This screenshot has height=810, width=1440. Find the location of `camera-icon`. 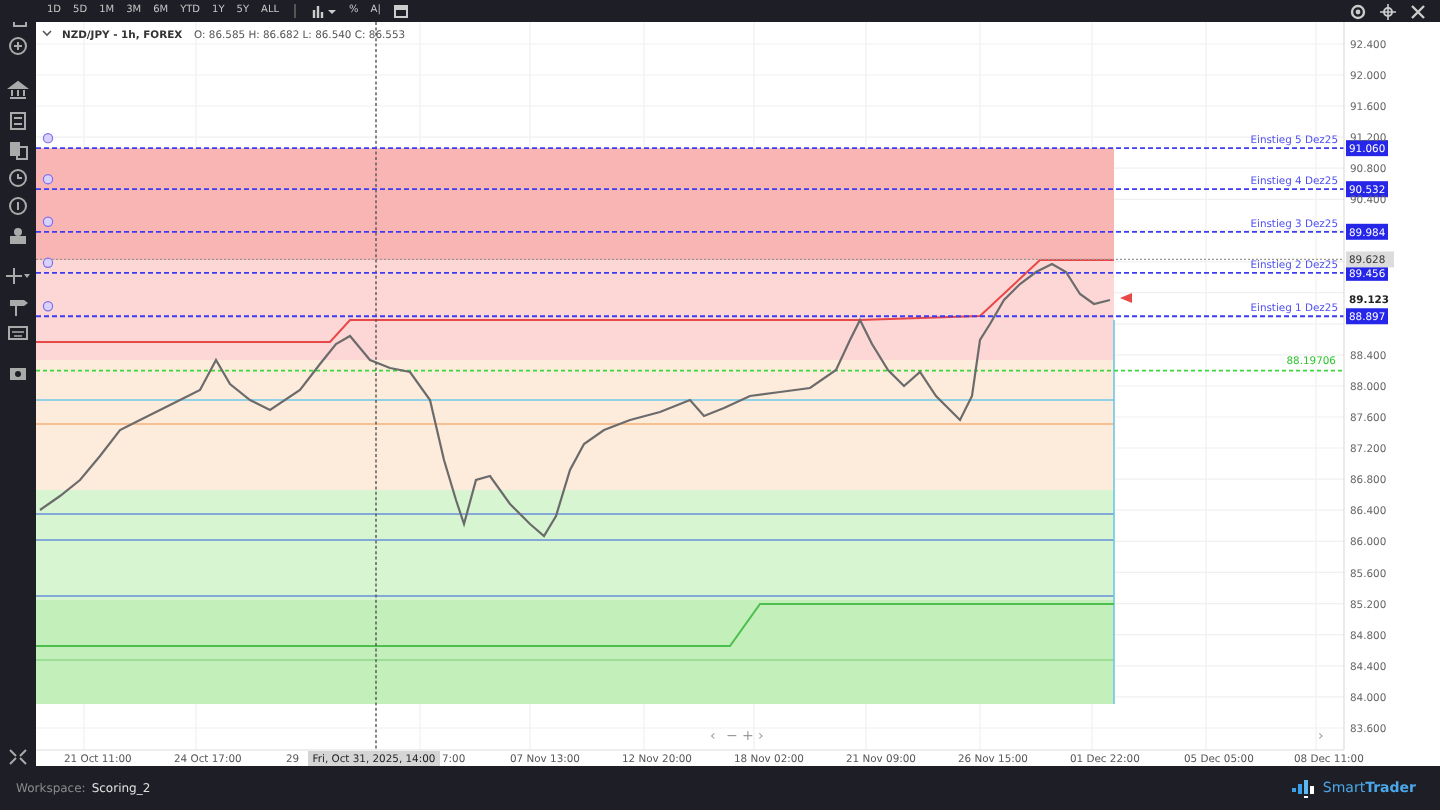

camera-icon is located at coordinates (18, 374).